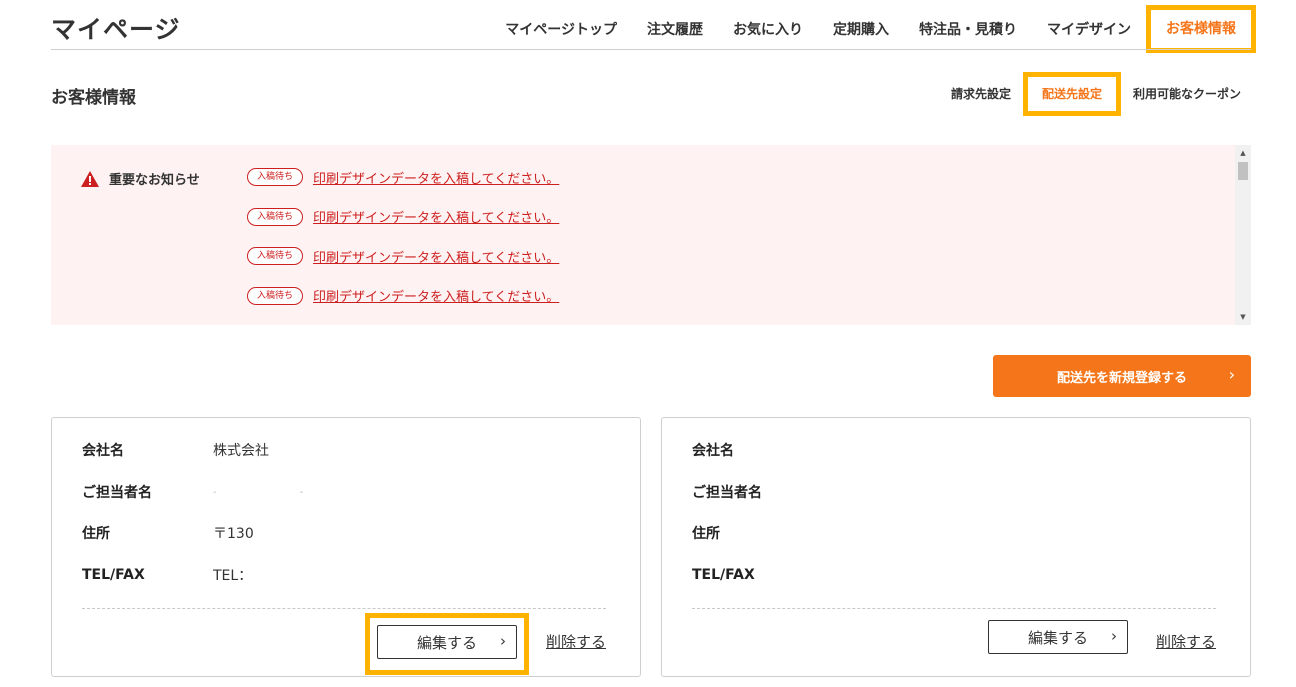 The height and width of the screenshot is (687, 1296). I want to click on scroll-up-arrow-icon: ▲, so click(1243, 153).